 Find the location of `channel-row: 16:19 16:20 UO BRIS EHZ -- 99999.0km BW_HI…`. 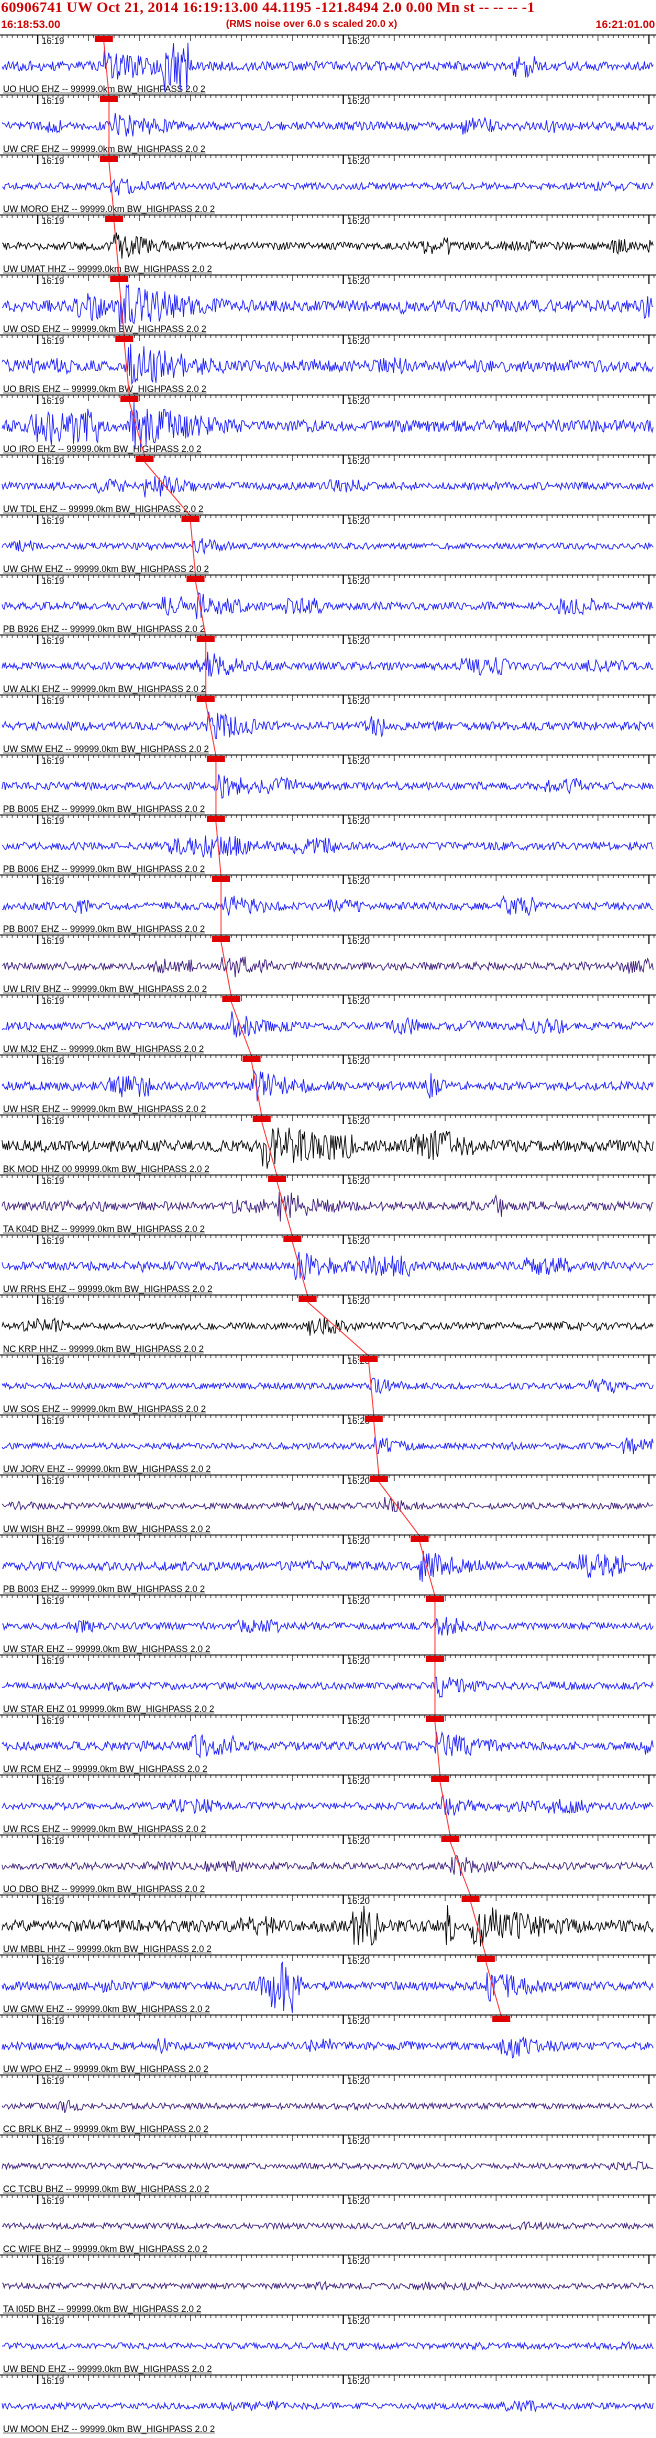

channel-row: 16:19 16:20 UO BRIS EHZ -- 99999.0km BW_HI… is located at coordinates (328, 365).